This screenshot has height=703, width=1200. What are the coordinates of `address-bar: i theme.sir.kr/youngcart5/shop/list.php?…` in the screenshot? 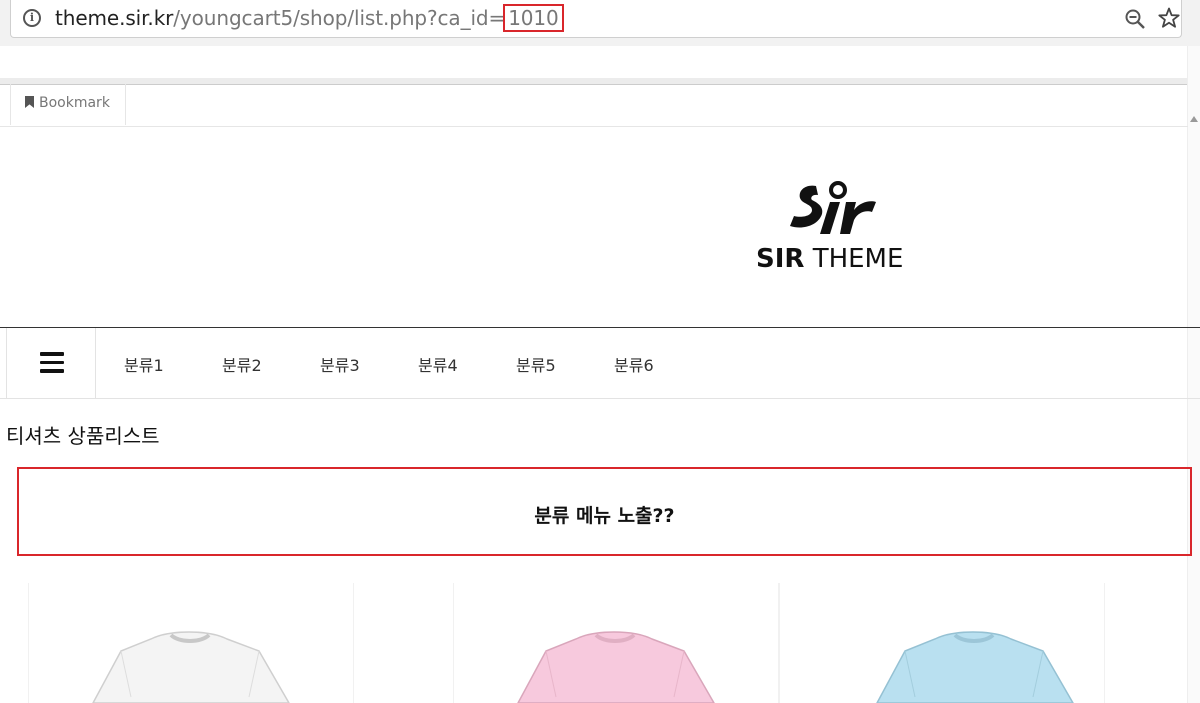 It's located at (596, 19).